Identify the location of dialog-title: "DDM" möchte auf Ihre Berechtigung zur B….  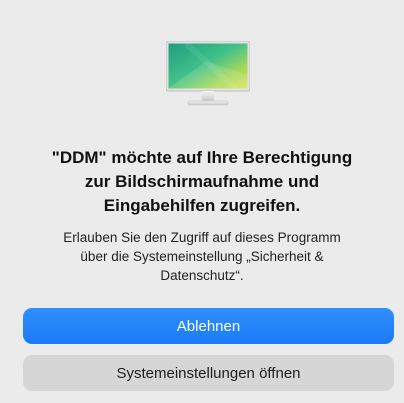
(202, 181).